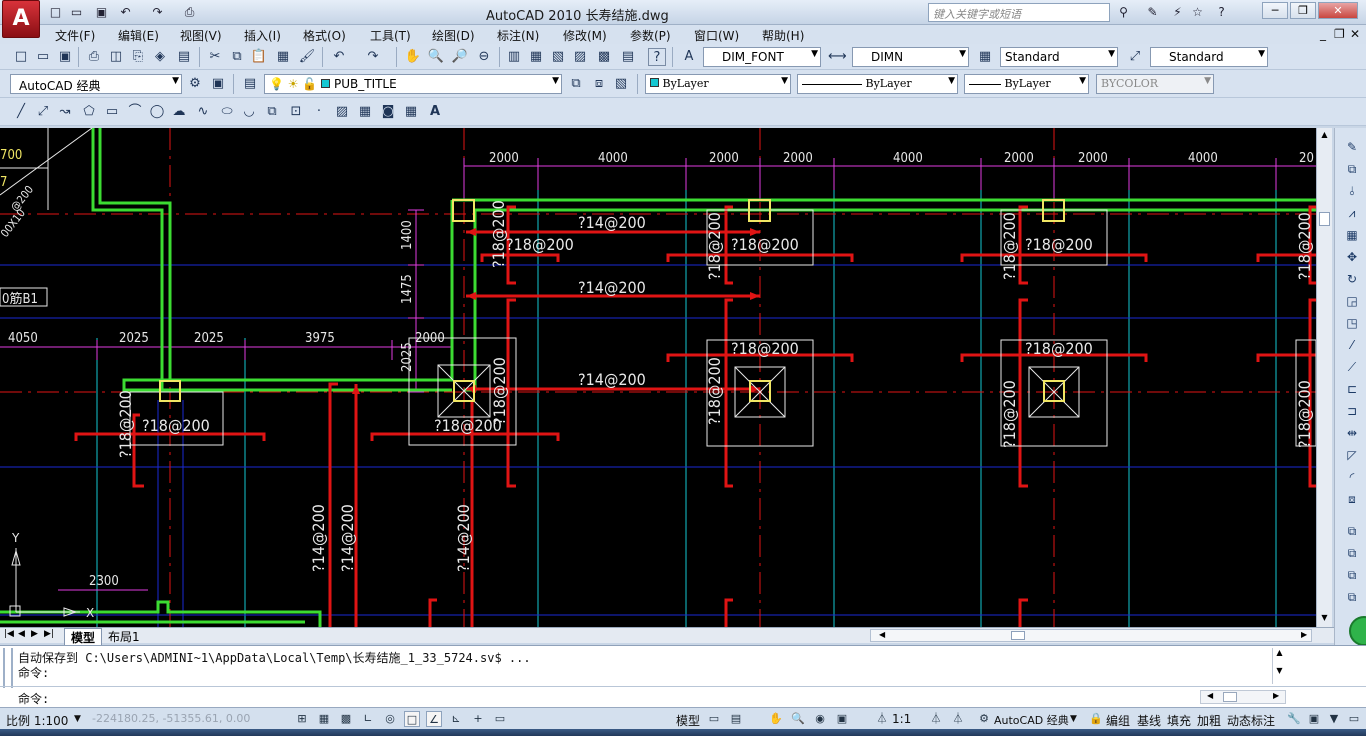 This screenshot has height=736, width=1366. Describe the element at coordinates (901, 719) in the screenshot. I see `annotation-scale-value: 1:1` at that location.